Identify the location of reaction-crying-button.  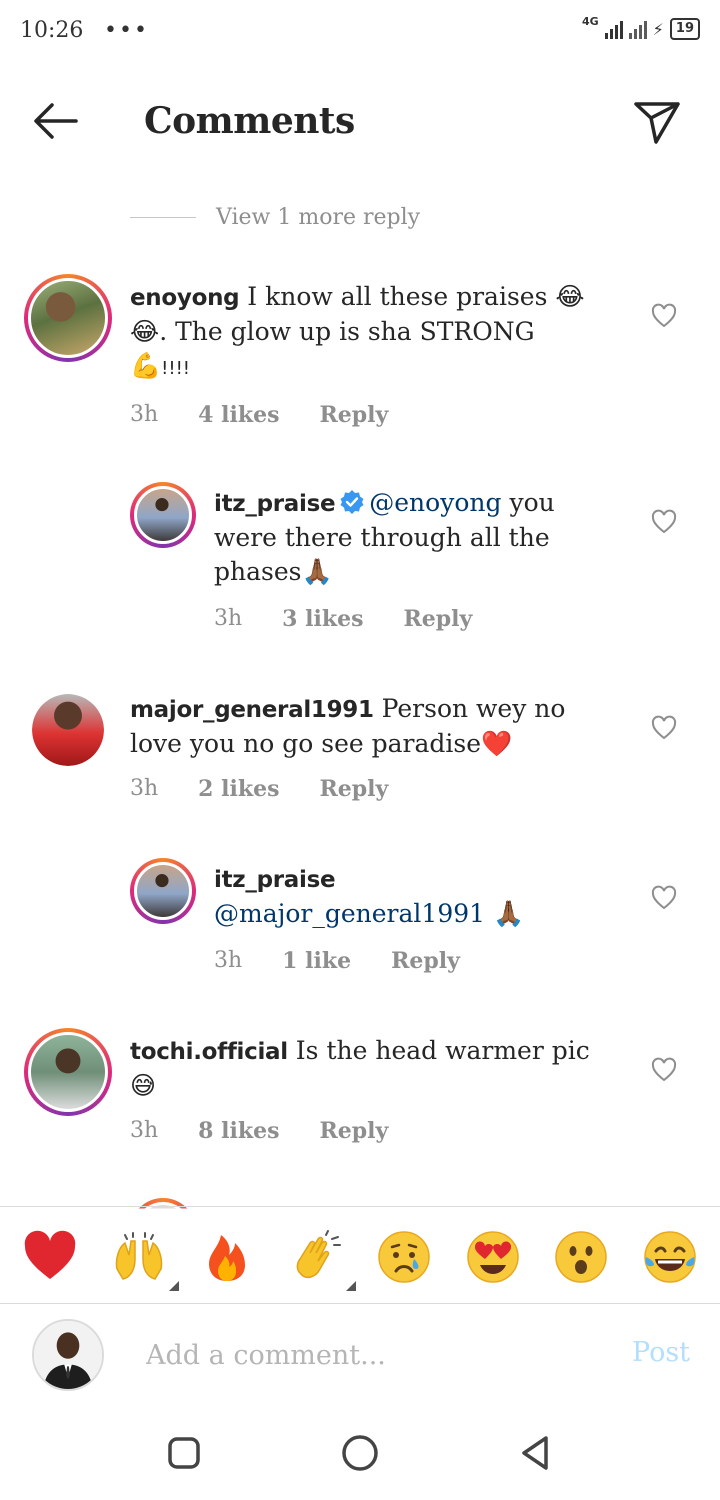
(404, 1257).